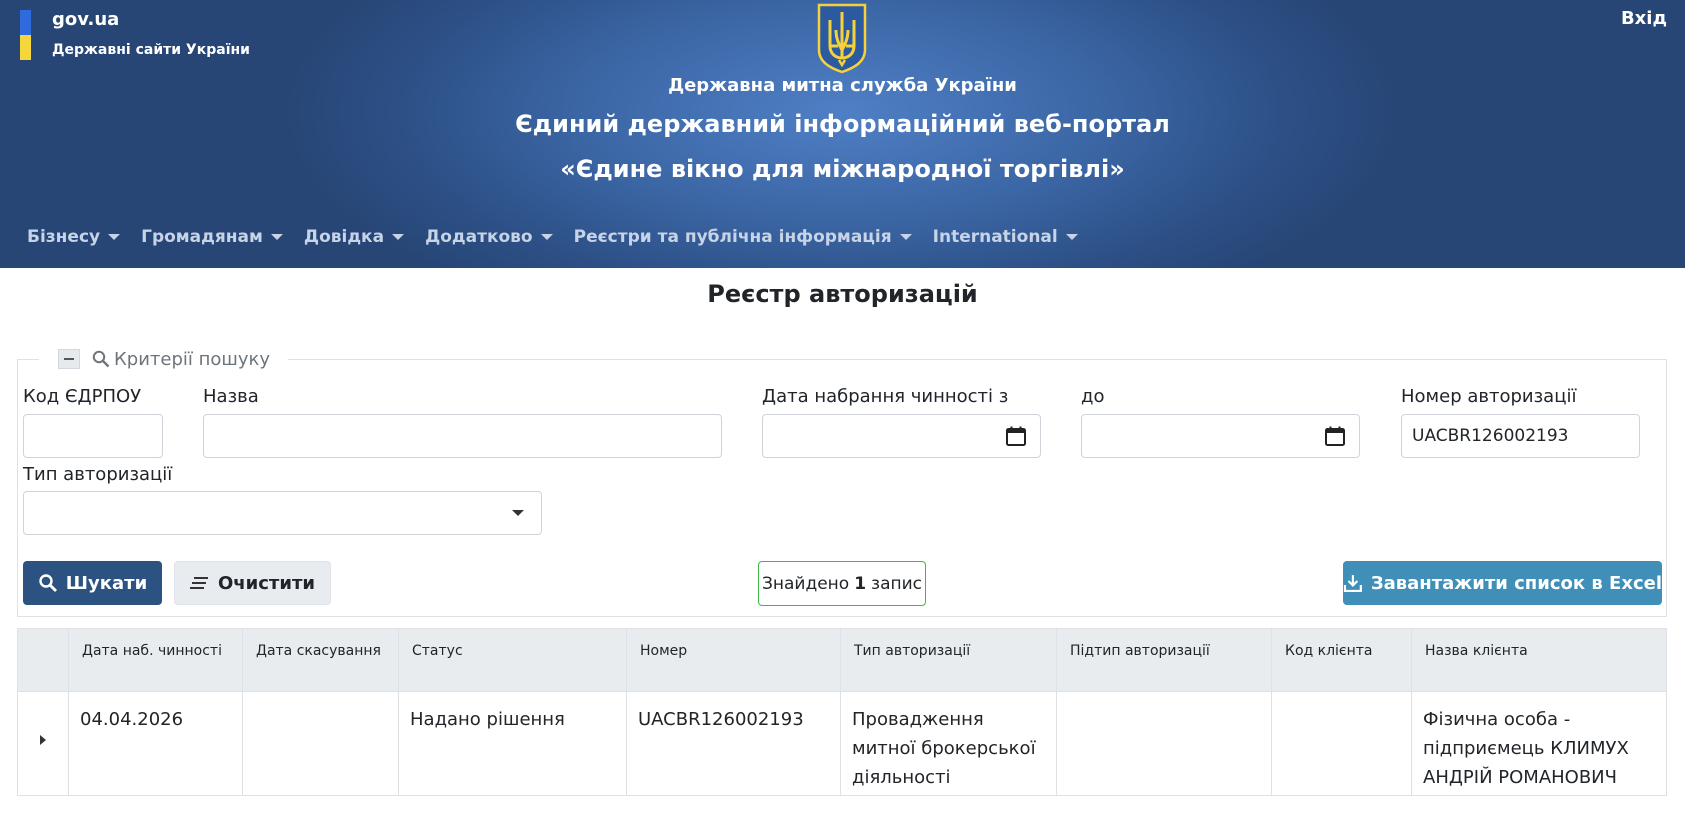 The image size is (1685, 818). What do you see at coordinates (155, 660) in the screenshot?
I see `column-header-effective-date: Дата наб. чинності` at bounding box center [155, 660].